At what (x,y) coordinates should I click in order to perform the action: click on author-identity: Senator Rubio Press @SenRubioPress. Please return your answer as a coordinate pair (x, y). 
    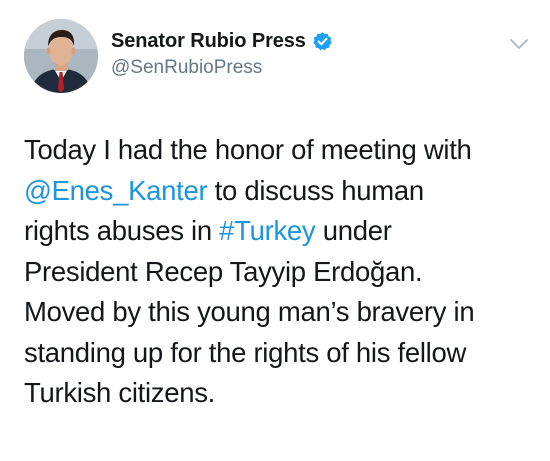
    Looking at the image, I should click on (291, 53).